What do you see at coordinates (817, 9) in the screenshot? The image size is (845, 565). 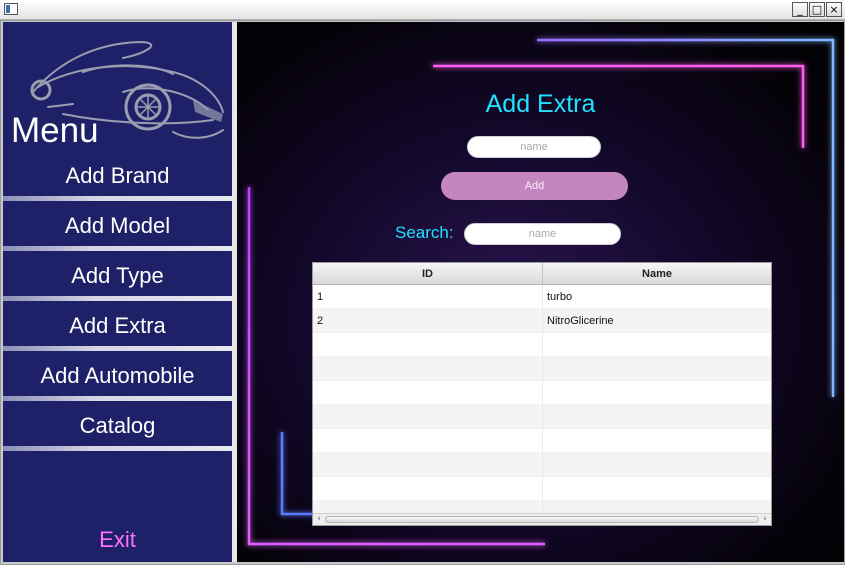 I see `maximize-button: □` at bounding box center [817, 9].